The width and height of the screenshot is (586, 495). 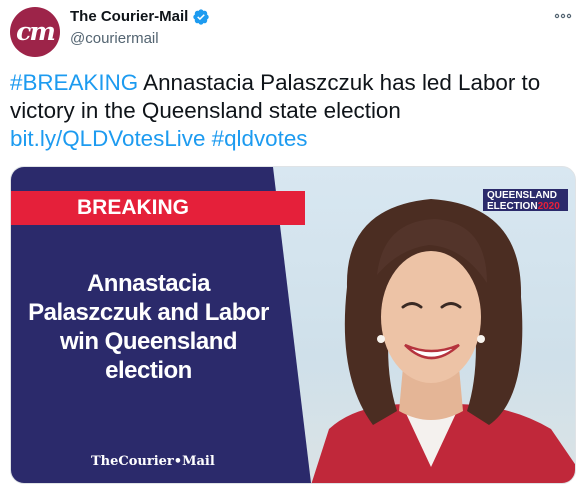 What do you see at coordinates (548, 206) in the screenshot?
I see `badge-year: 2020` at bounding box center [548, 206].